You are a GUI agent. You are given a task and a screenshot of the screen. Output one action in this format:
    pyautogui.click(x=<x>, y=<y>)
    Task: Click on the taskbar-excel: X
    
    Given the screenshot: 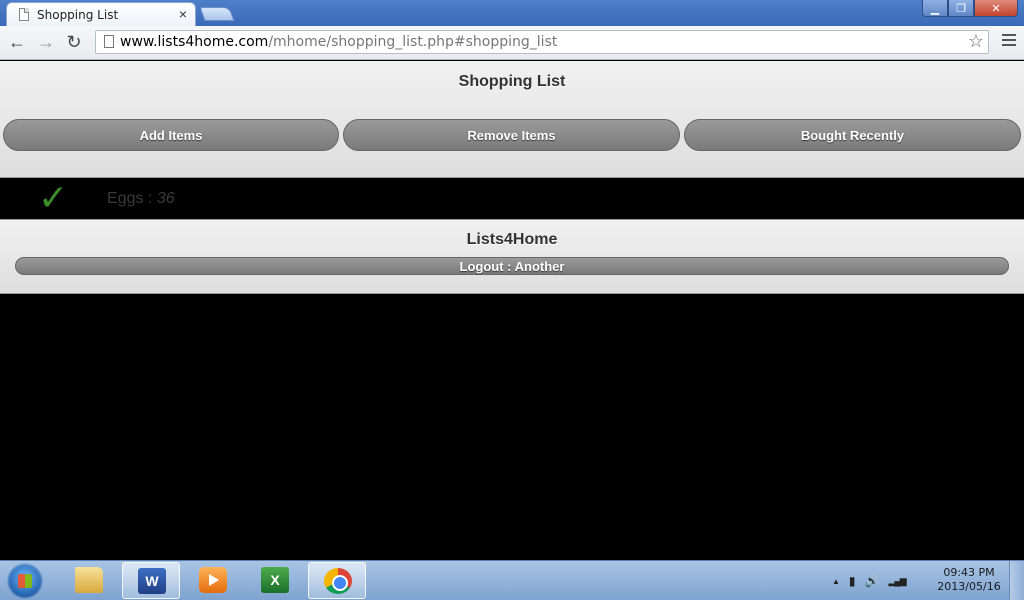 What is the action you would take?
    pyautogui.click(x=275, y=580)
    